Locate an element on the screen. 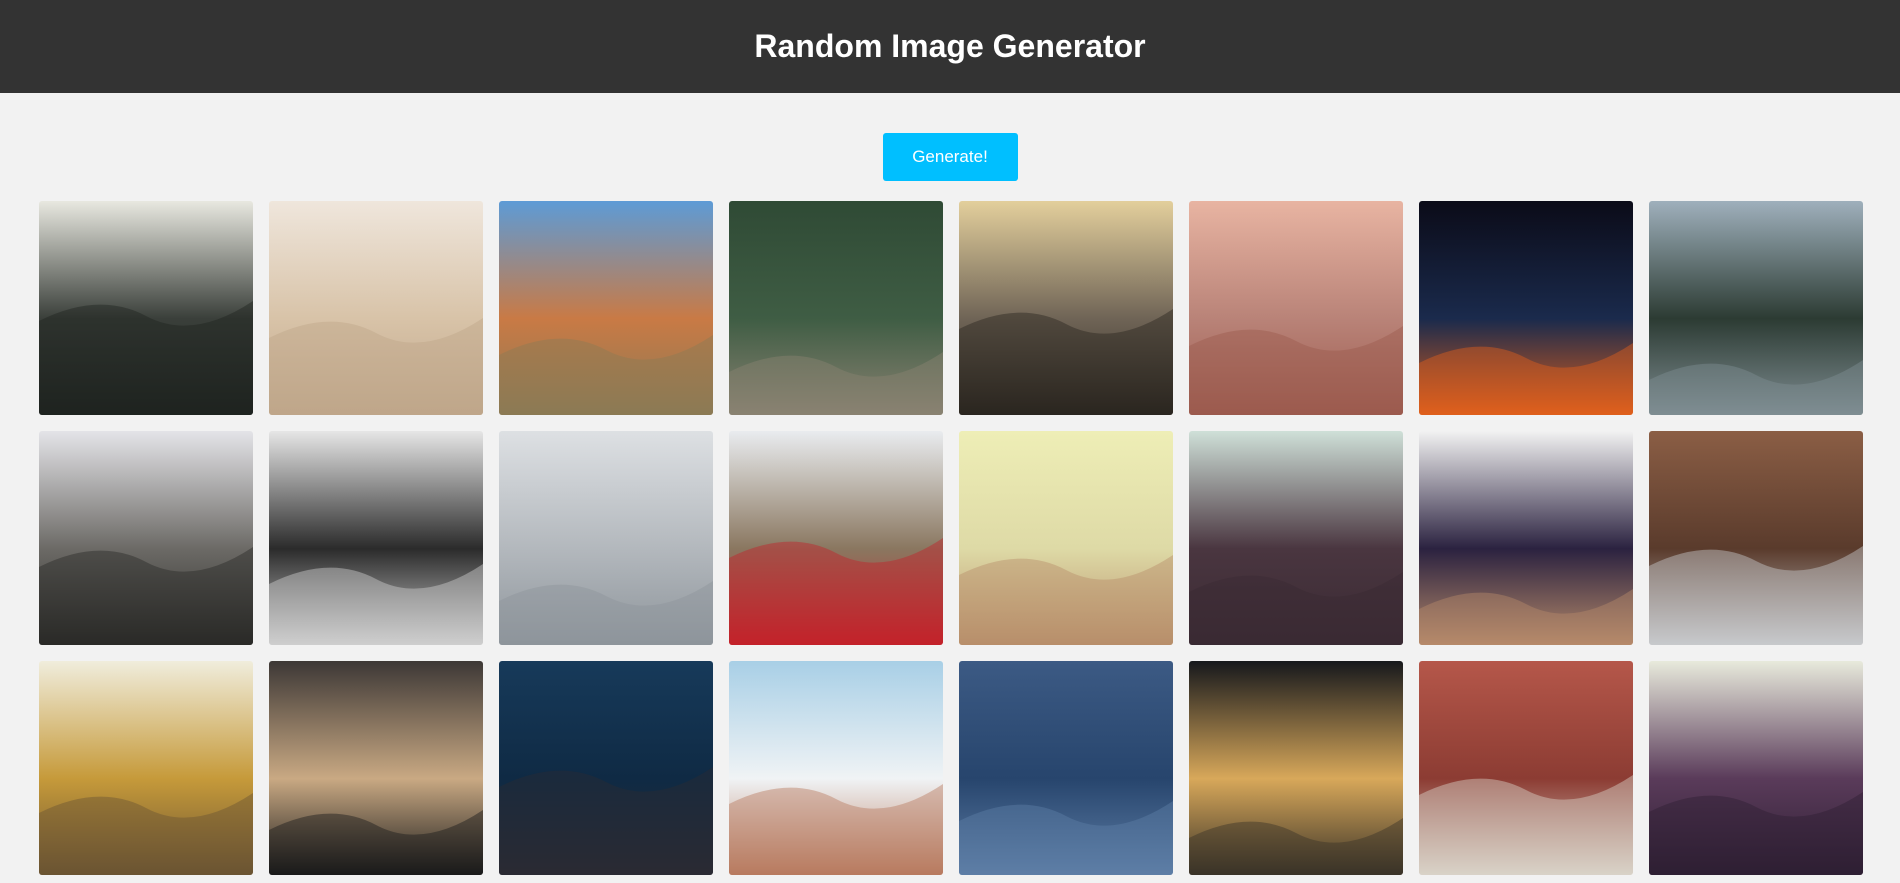 This screenshot has width=1900, height=883. page-title: Random Image Generator is located at coordinates (950, 46).